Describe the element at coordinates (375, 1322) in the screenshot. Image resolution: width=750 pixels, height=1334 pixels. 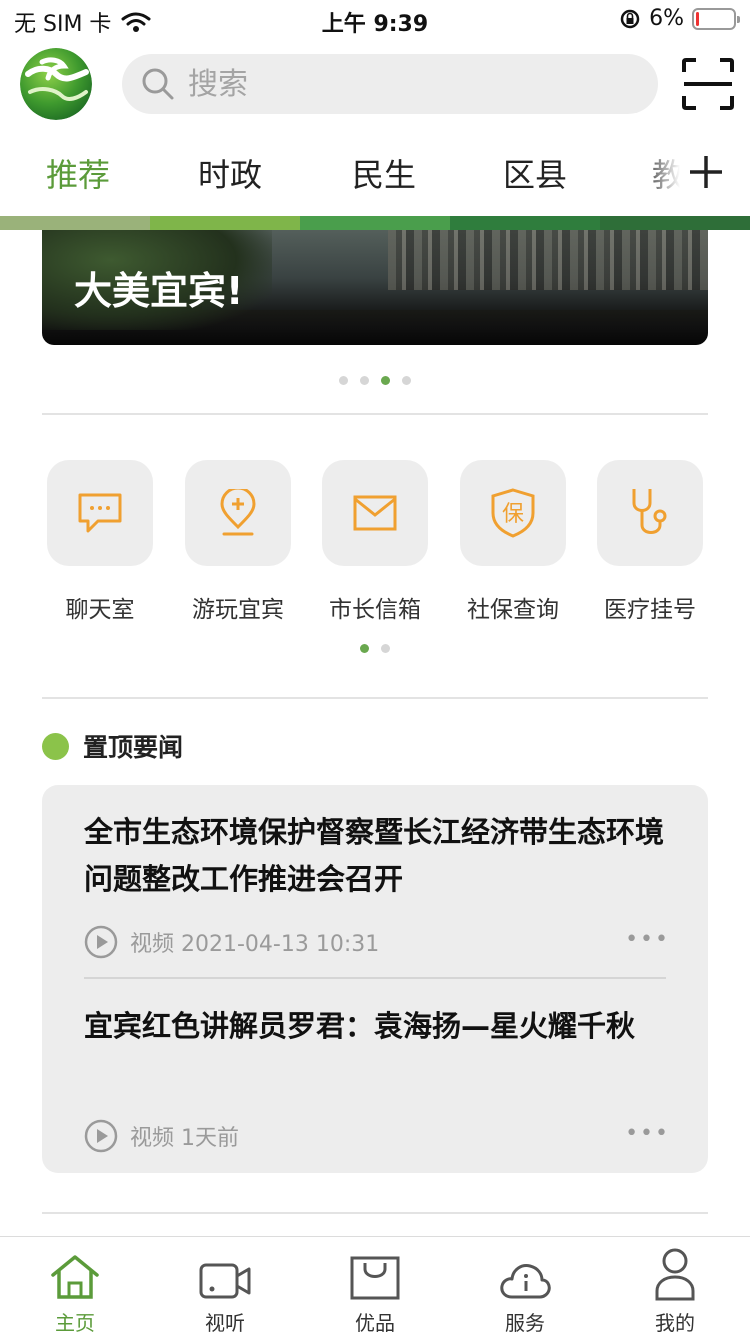
I see `tabbar-label: 优品` at that location.